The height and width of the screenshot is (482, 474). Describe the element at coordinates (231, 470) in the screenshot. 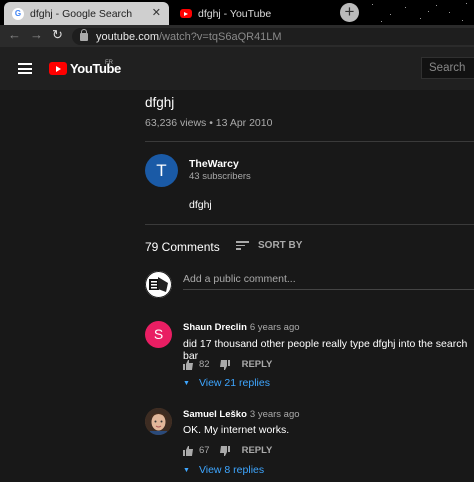

I see `view-replies-label: View 8 replies` at that location.